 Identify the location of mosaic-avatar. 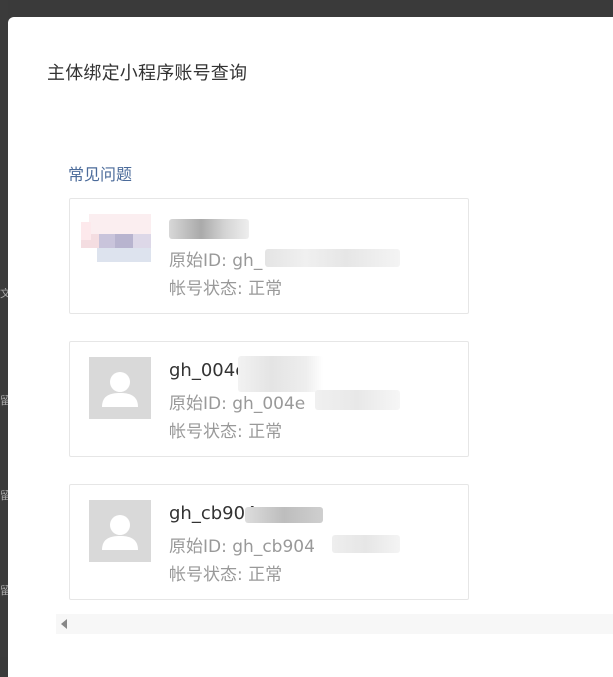
(116, 245).